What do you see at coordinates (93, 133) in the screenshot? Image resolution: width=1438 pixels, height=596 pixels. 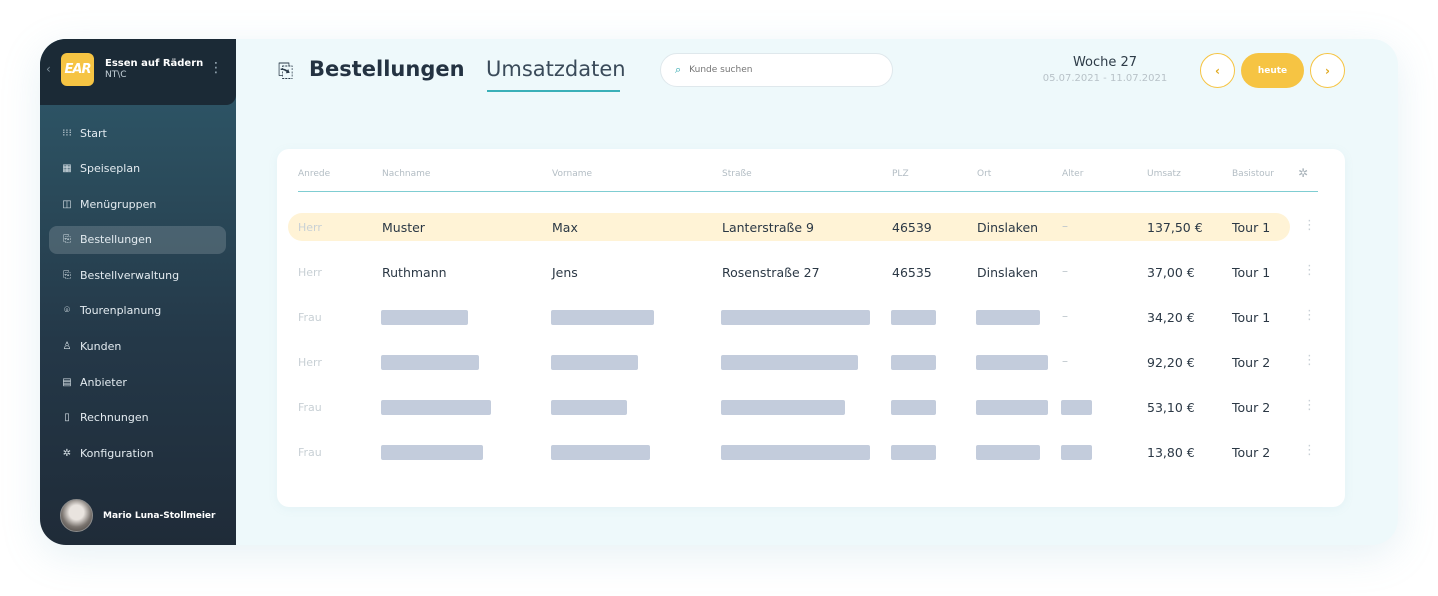 I see `sidebar-item-label: Start` at bounding box center [93, 133].